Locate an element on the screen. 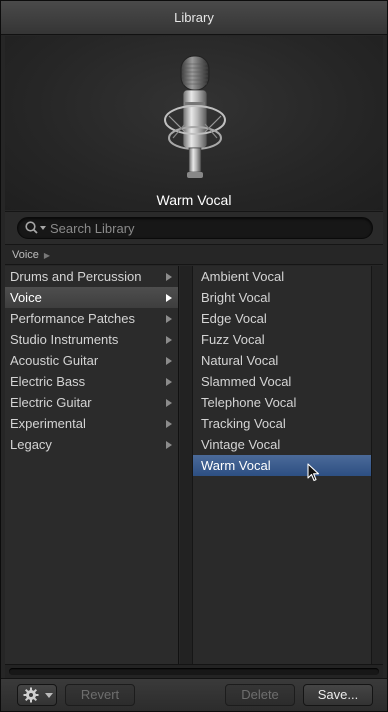 Image resolution: width=388 pixels, height=712 pixels. gear-icon is located at coordinates (31, 695).